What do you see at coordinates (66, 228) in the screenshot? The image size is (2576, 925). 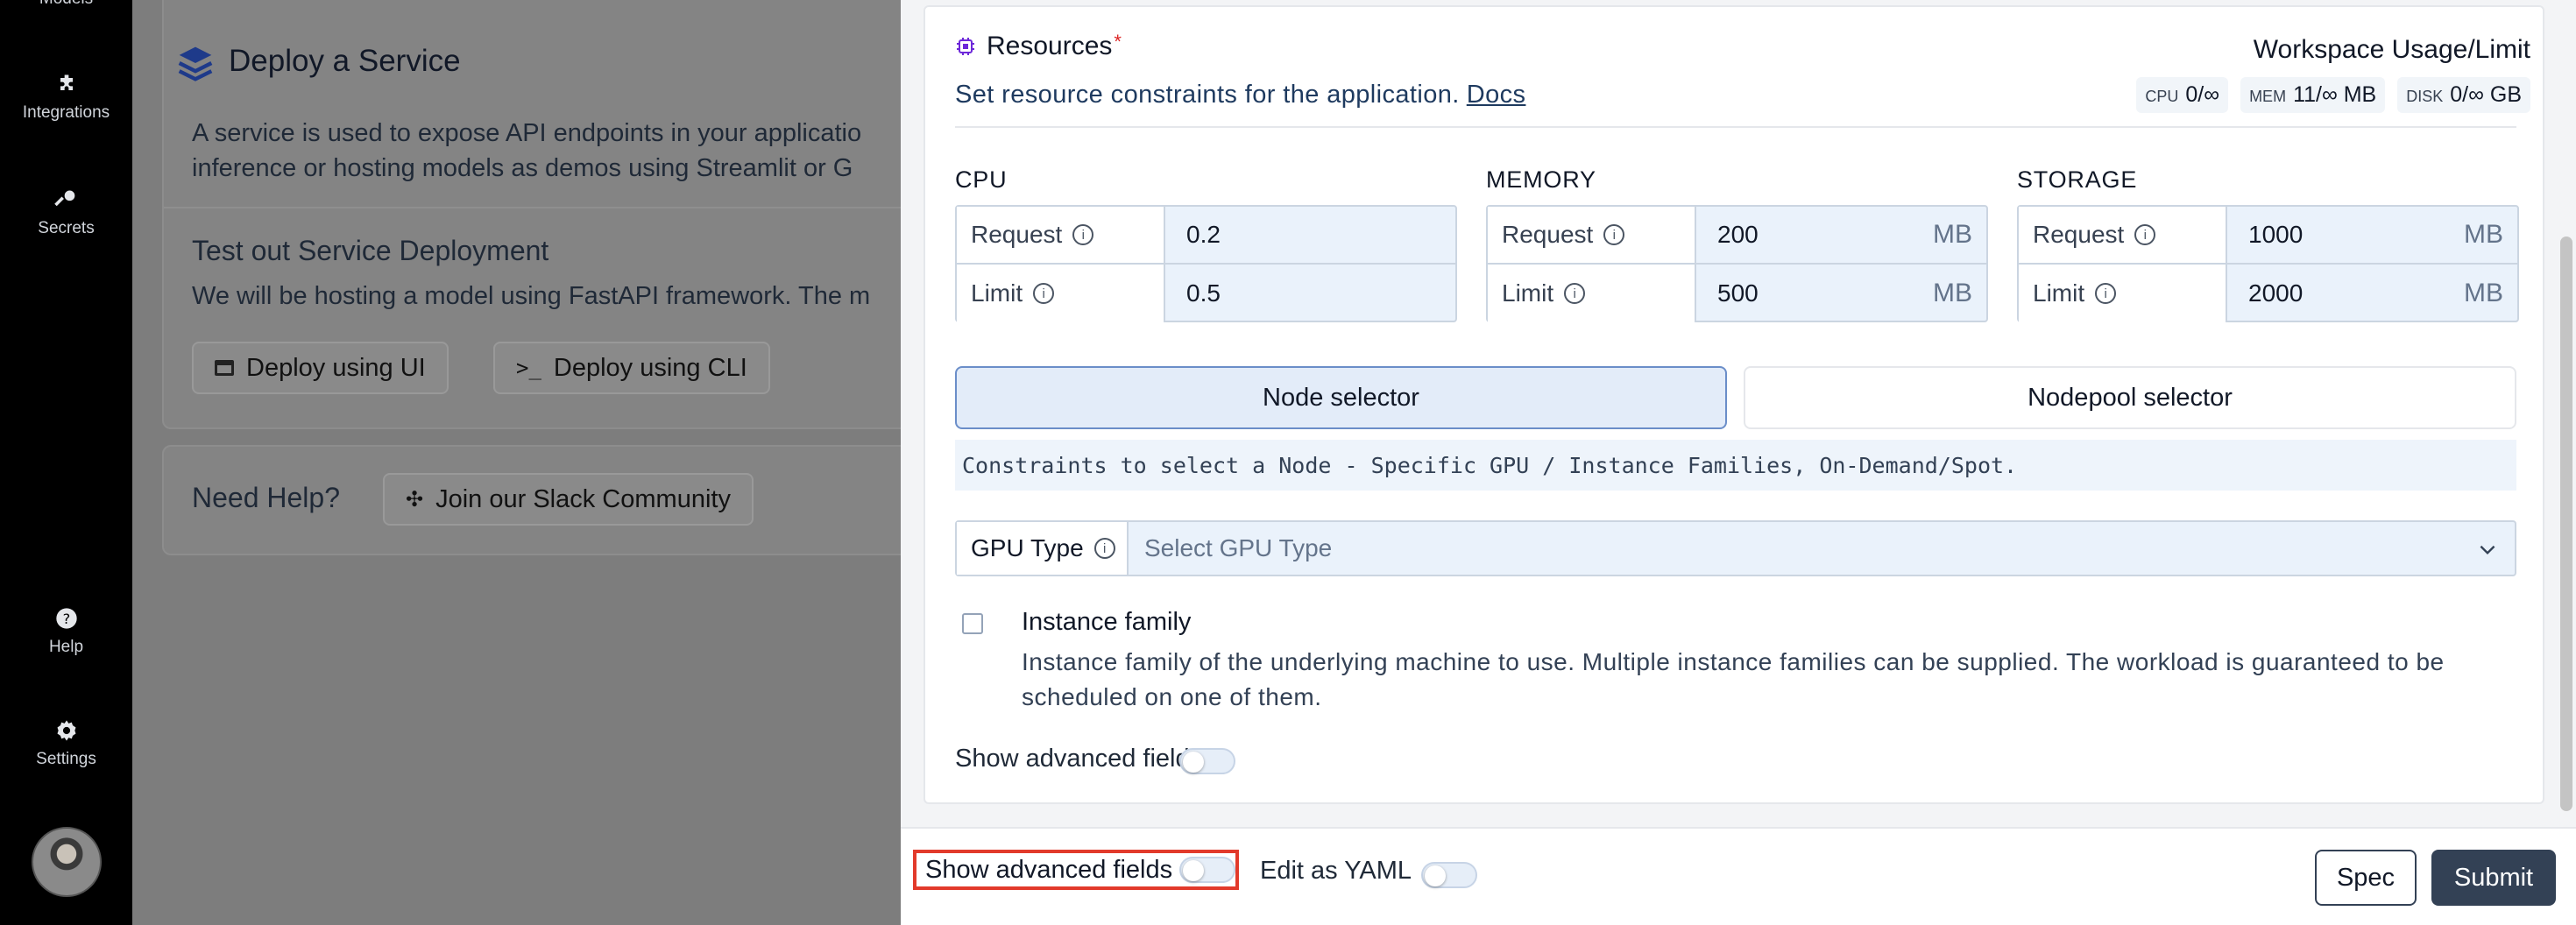 I see `sidebar-item-label: Secrets` at bounding box center [66, 228].